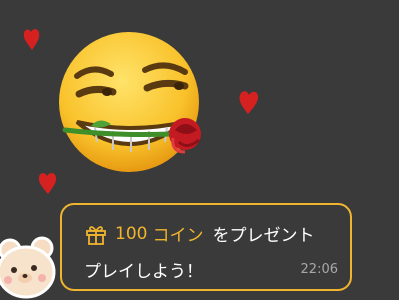  Describe the element at coordinates (96, 235) in the screenshot. I see `gift-icon` at that location.